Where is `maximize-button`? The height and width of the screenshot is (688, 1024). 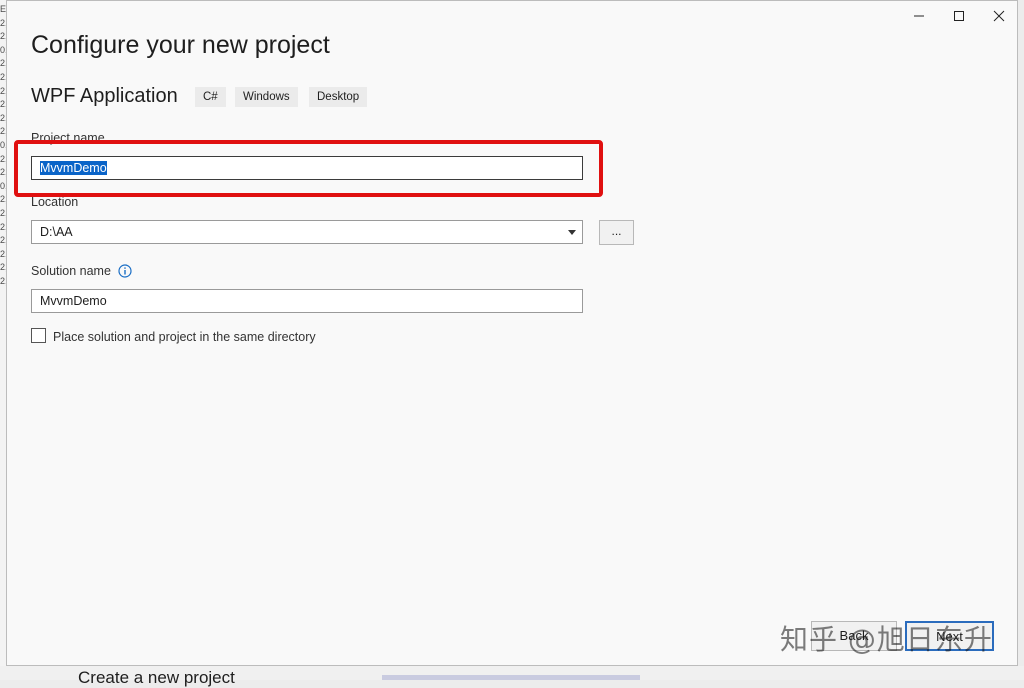 maximize-button is located at coordinates (959, 16).